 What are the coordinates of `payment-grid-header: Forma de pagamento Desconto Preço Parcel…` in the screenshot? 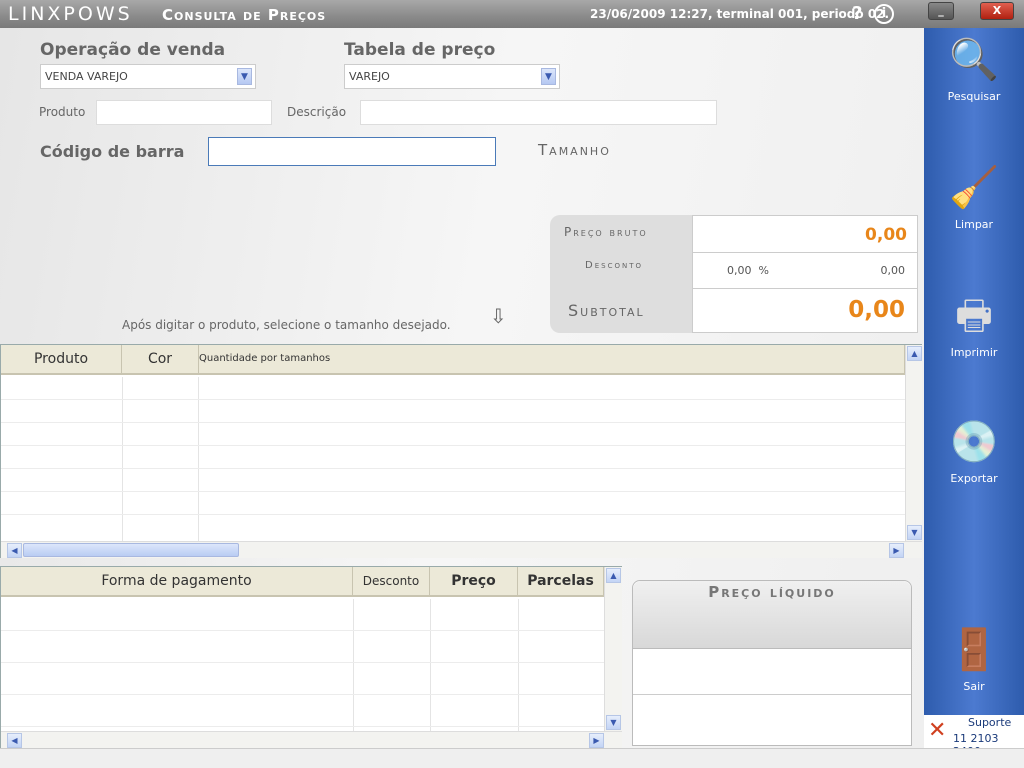 It's located at (302, 582).